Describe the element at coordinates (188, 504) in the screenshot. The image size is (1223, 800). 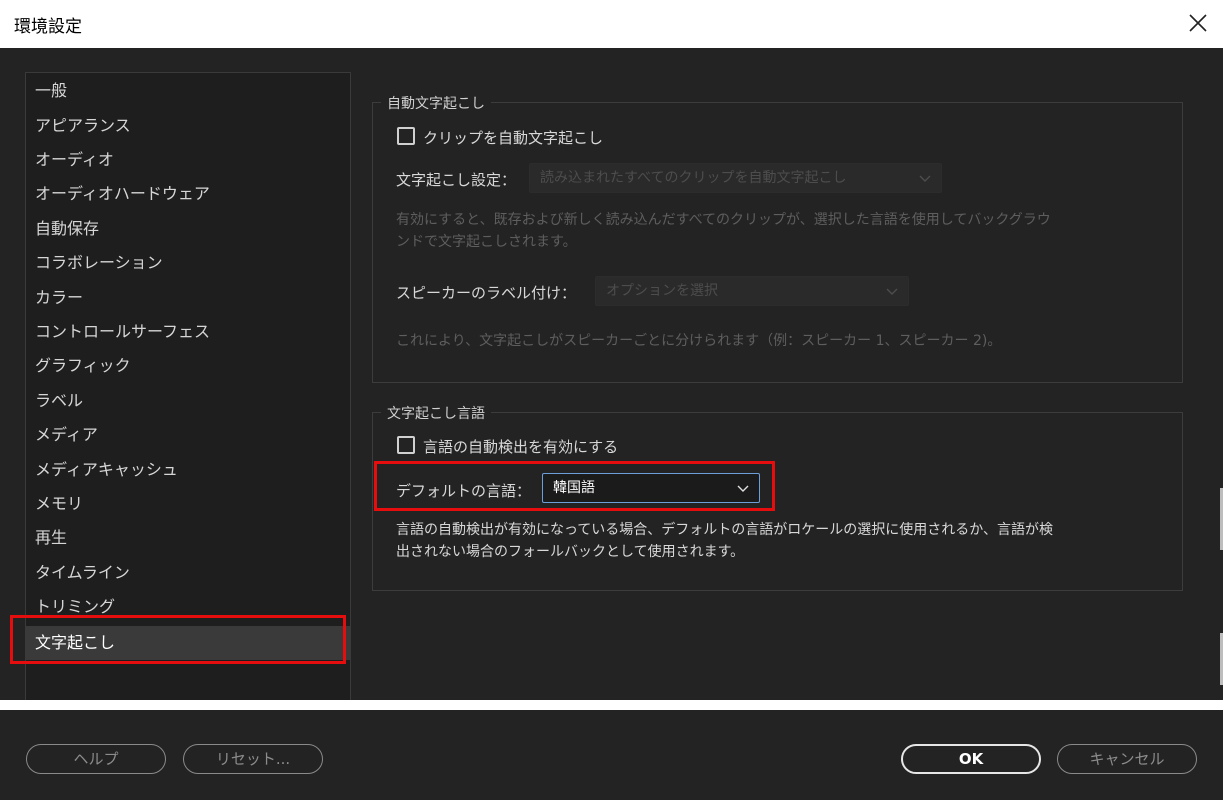
I see `sidebar-item-memory: メモリ` at that location.